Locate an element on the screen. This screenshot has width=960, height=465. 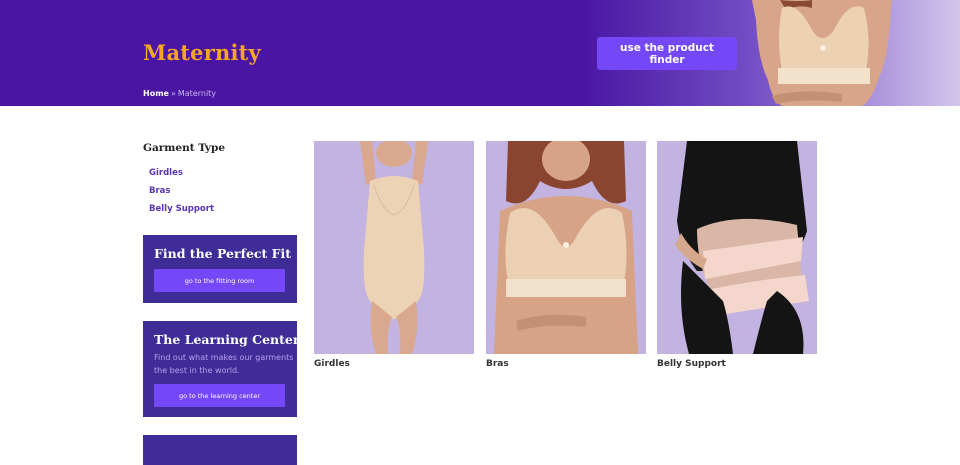
learning-center-button: go to the learning center is located at coordinates (219, 395).